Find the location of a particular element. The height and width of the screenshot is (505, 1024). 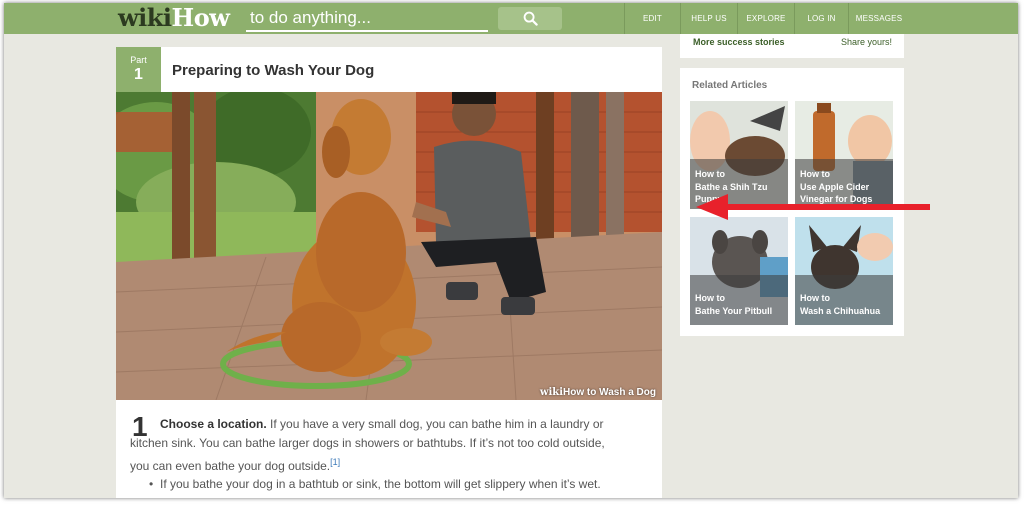

search-button is located at coordinates (530, 18).